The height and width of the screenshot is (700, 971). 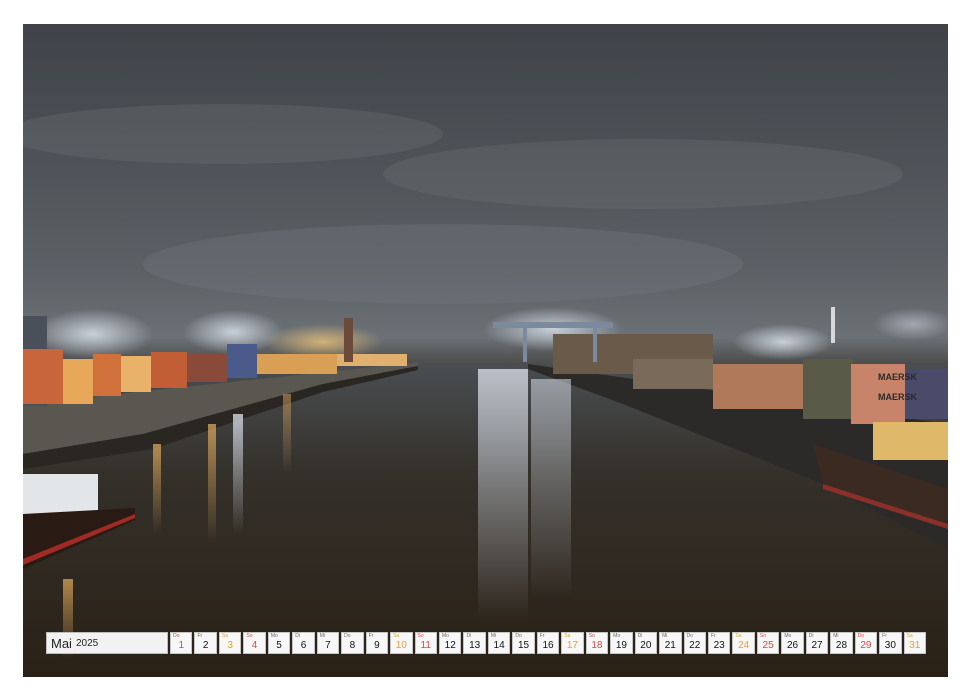 I want to click on day-cell: Mo 26, so click(x=792, y=643).